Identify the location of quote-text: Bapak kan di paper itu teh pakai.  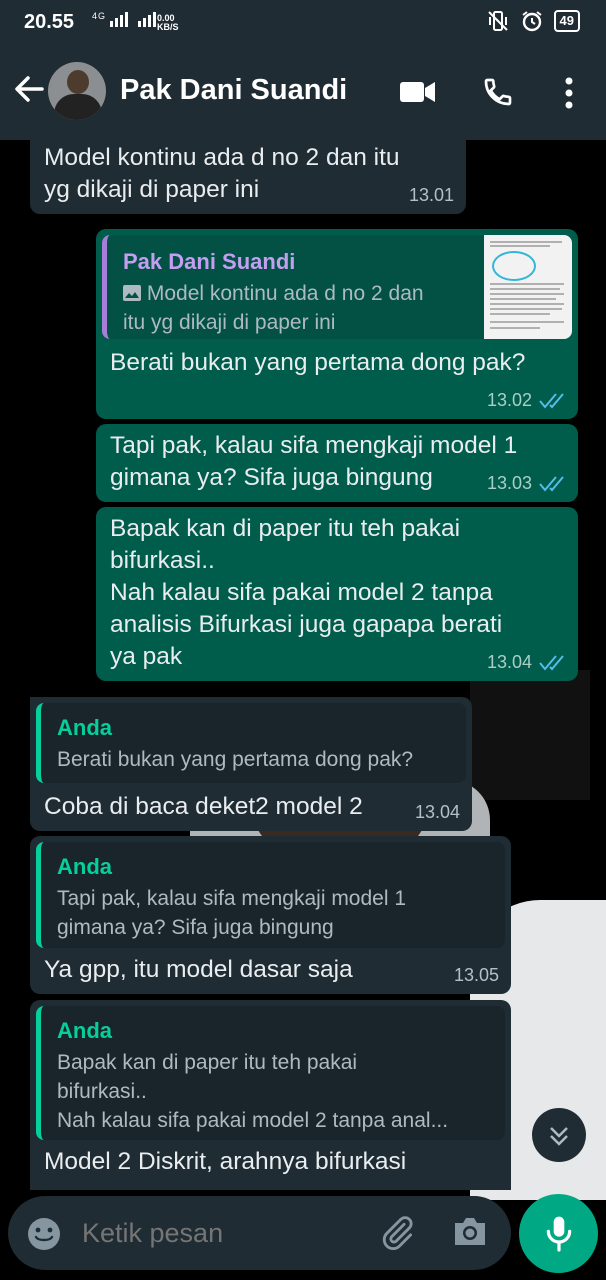
(207, 1062).